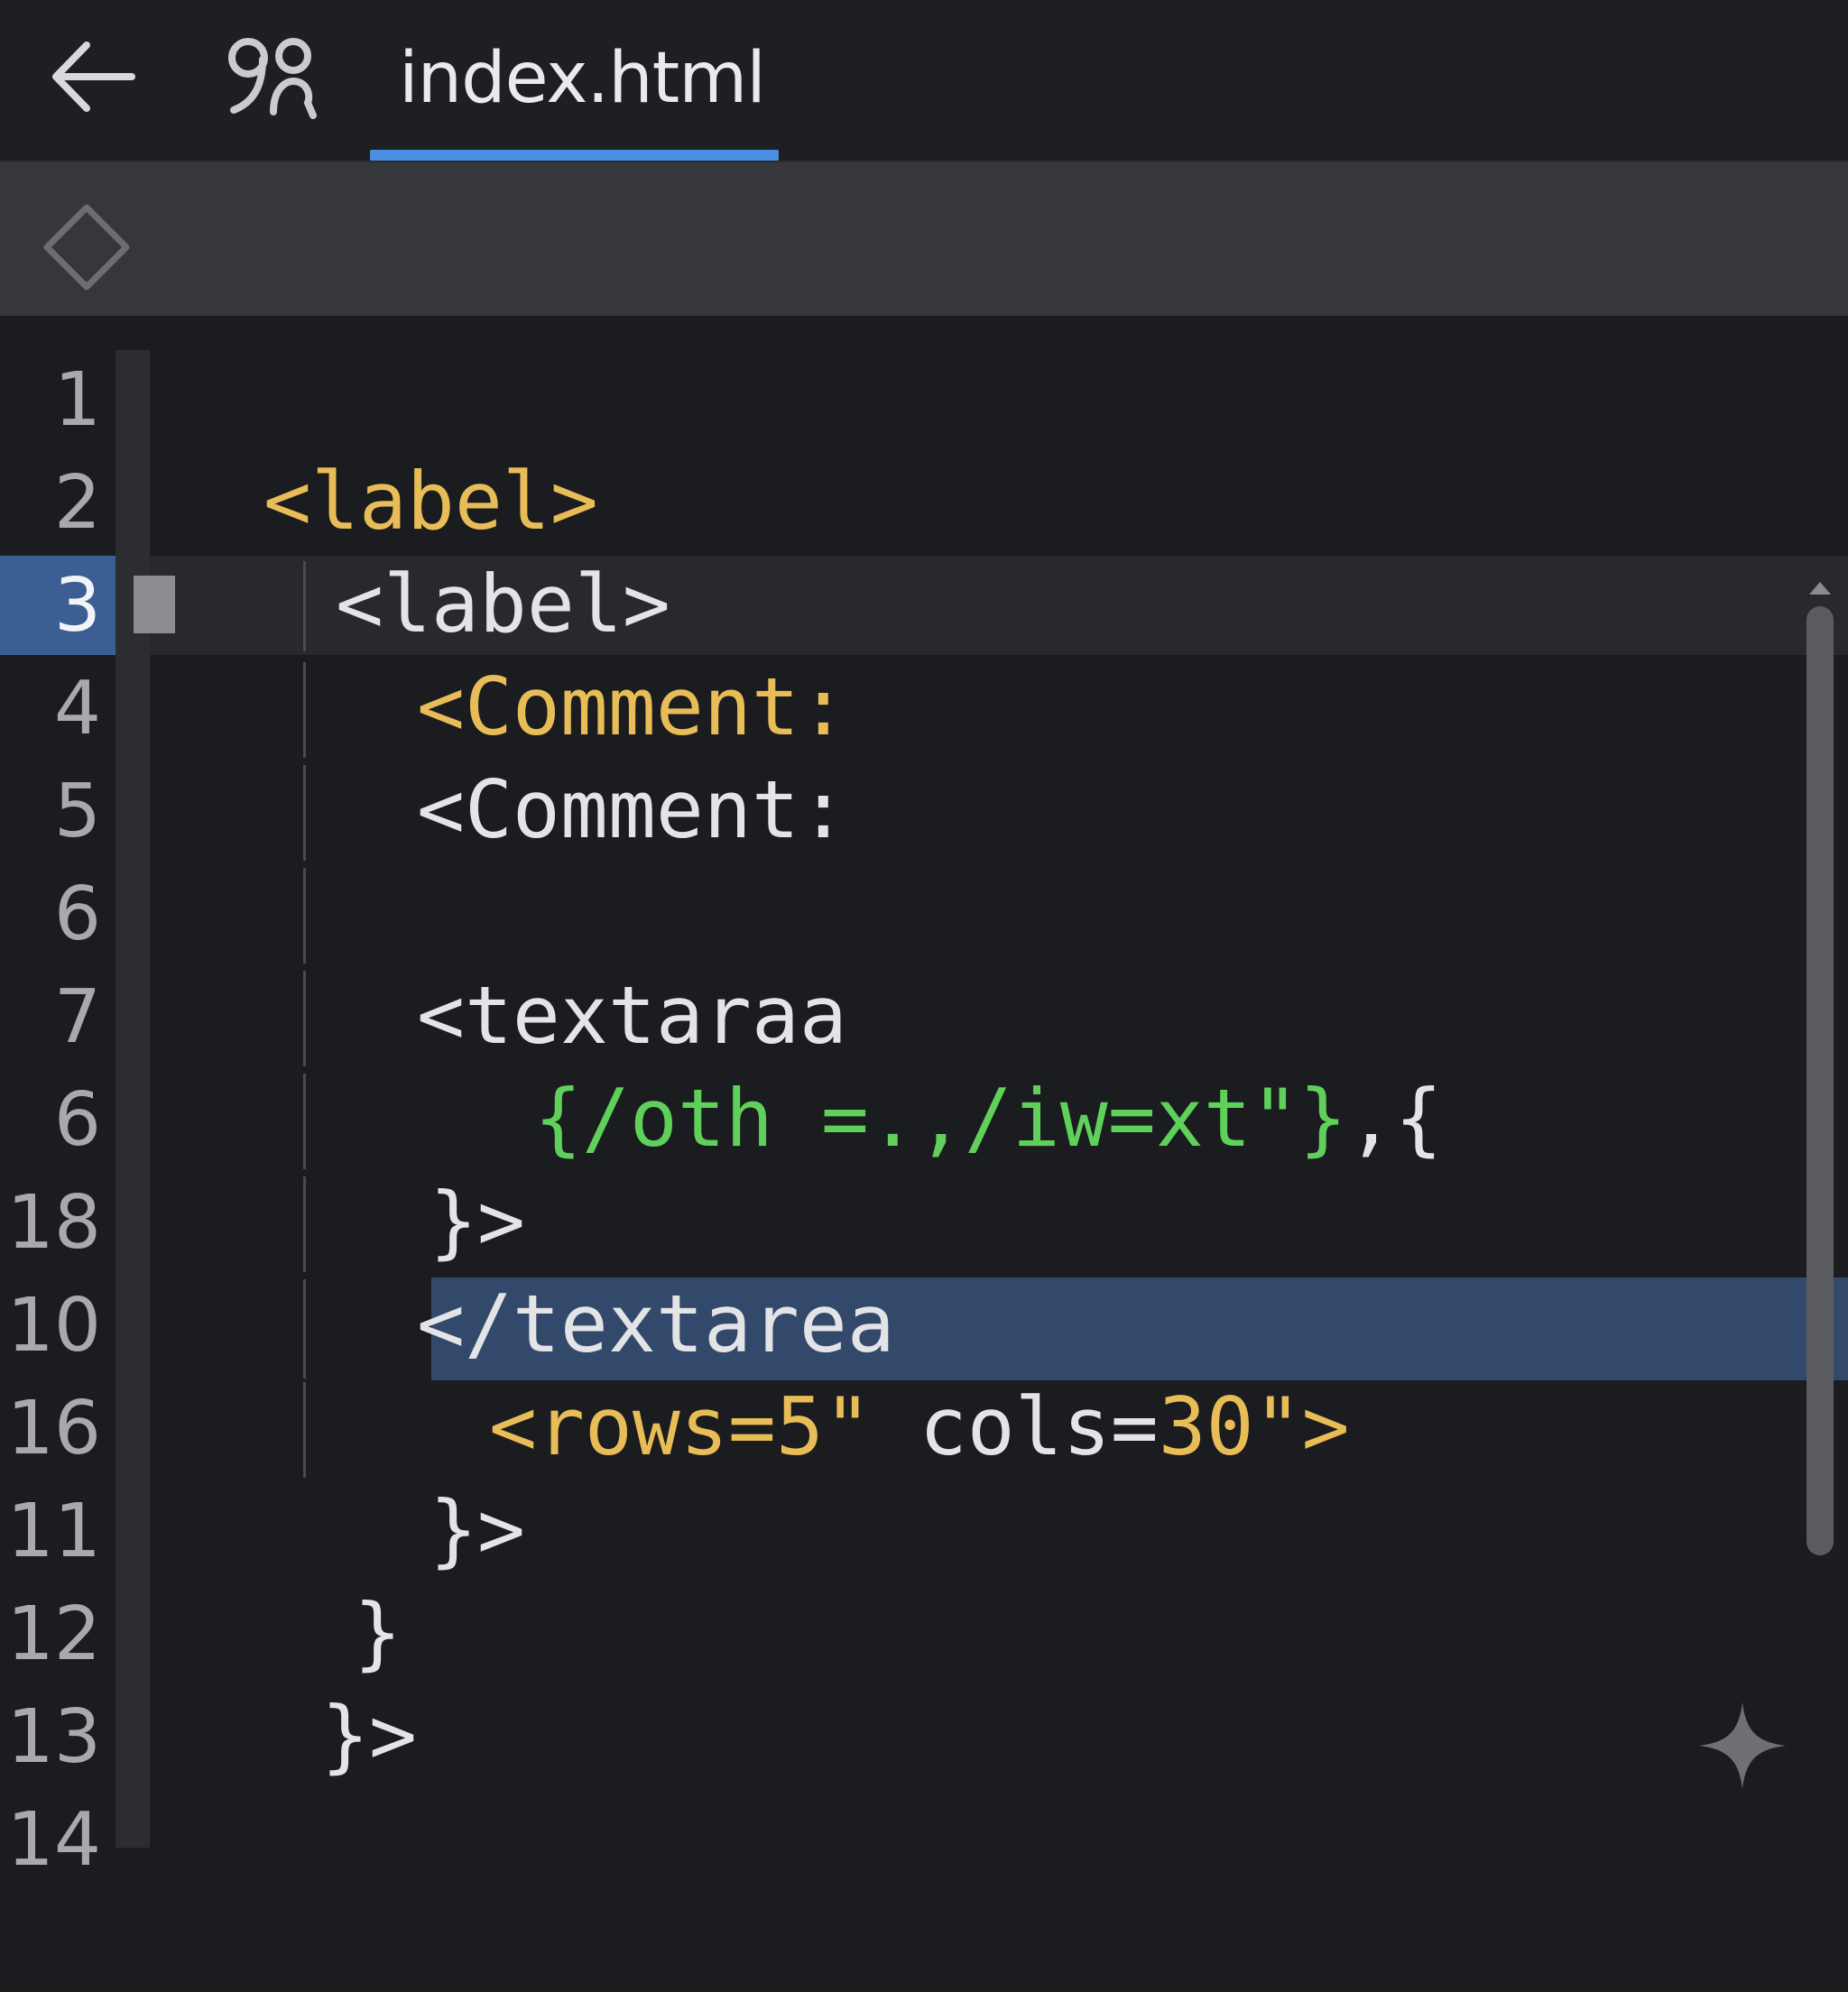  I want to click on diamond-icon, so click(86, 247).